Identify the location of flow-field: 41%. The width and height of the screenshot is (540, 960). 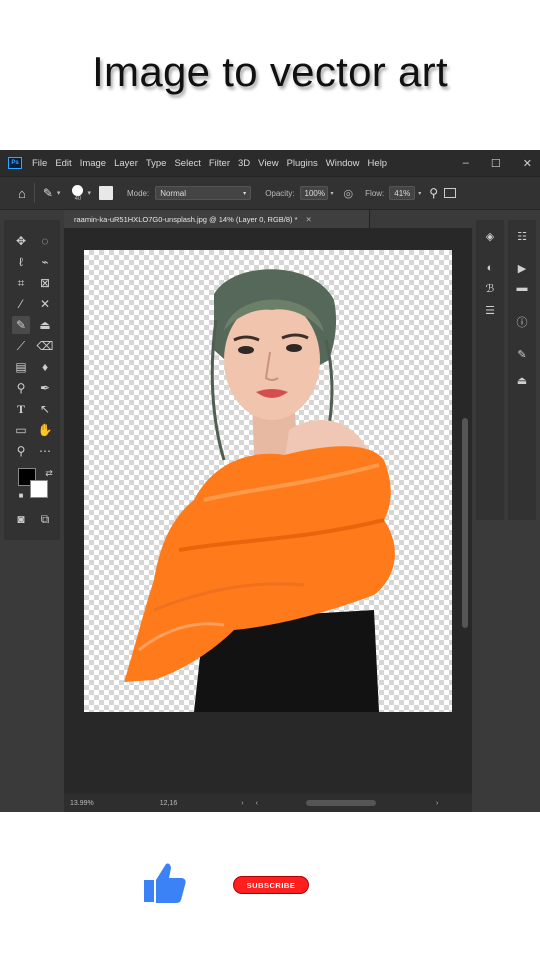
(402, 193).